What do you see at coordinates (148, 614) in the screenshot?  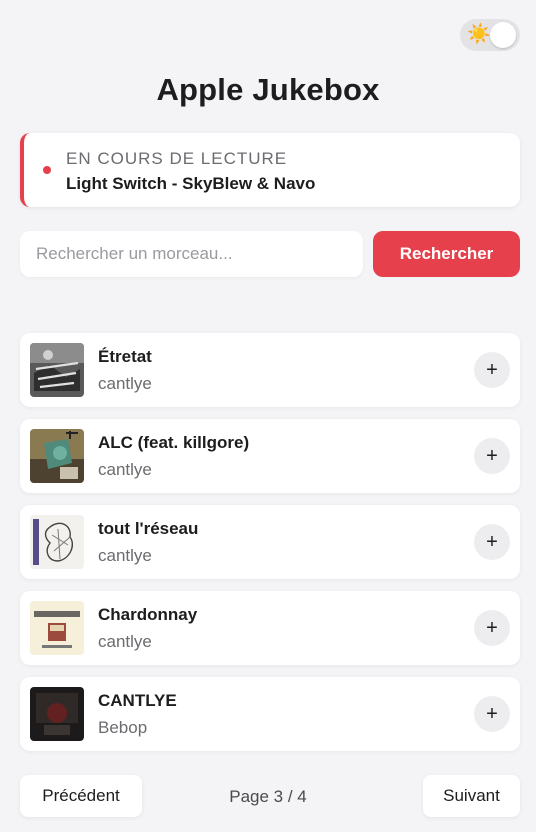 I see `track-title: Chardonnay` at bounding box center [148, 614].